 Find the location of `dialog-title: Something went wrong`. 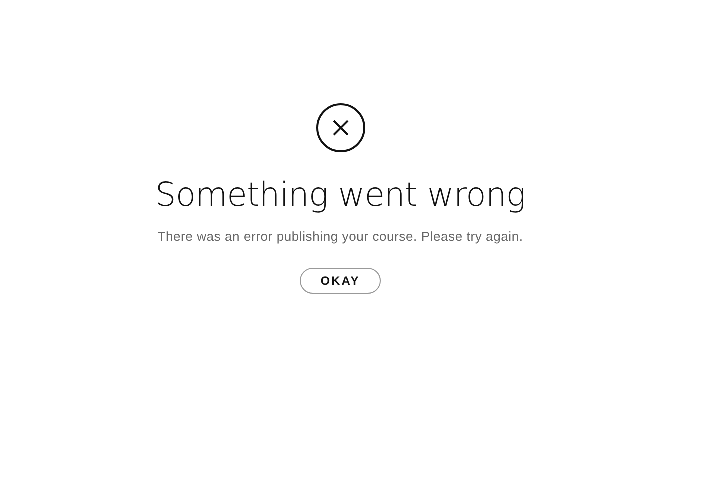

dialog-title: Something went wrong is located at coordinates (340, 195).